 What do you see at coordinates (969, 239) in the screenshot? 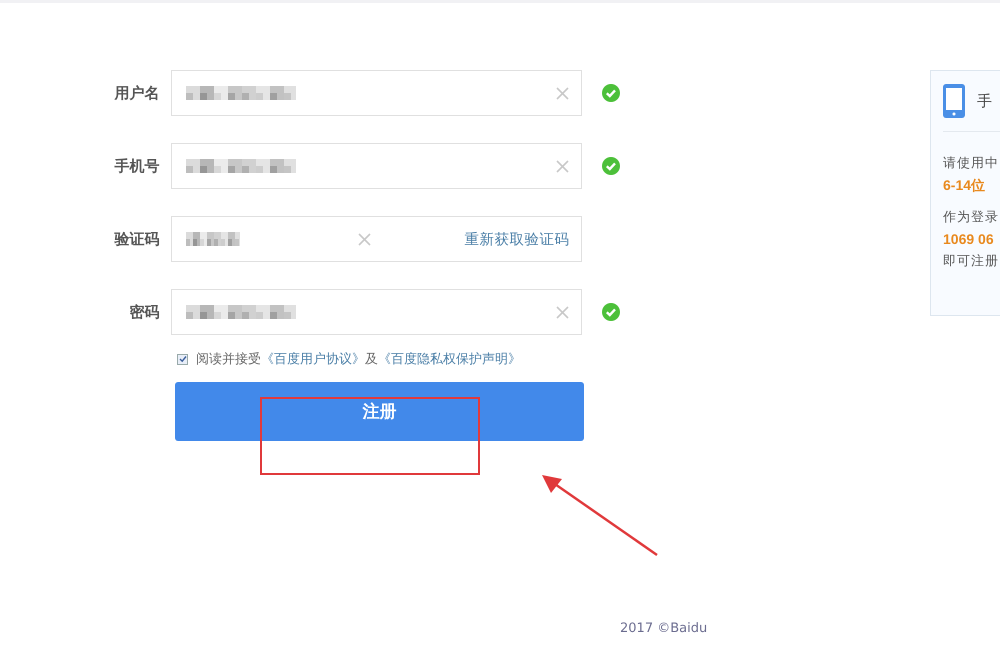
I see `highlight-text: 1069 06` at bounding box center [969, 239].